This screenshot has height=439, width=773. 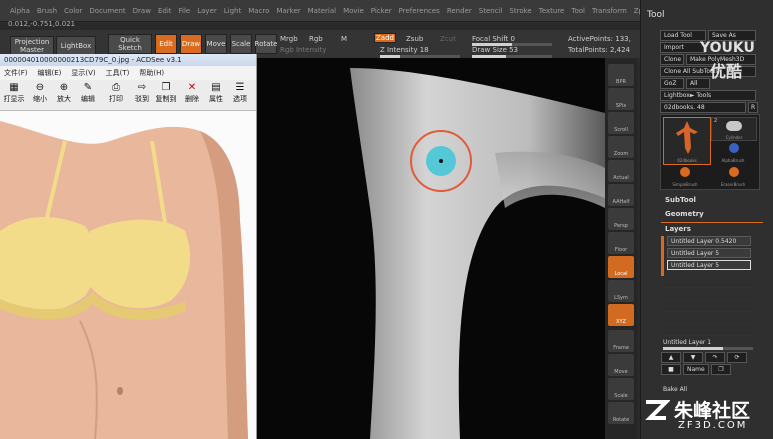 What do you see at coordinates (14, 95) in the screenshot?
I see `display-button: ▦ 打显示` at bounding box center [14, 95].